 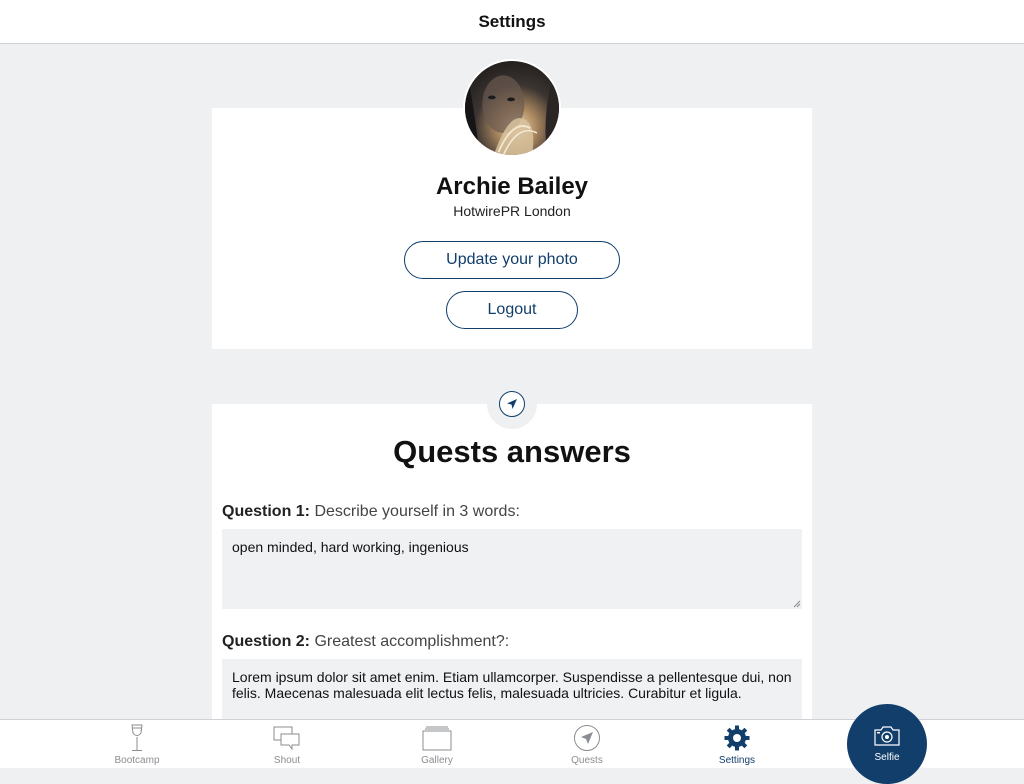 I want to click on question-1-label: Question 1:, so click(x=266, y=511).